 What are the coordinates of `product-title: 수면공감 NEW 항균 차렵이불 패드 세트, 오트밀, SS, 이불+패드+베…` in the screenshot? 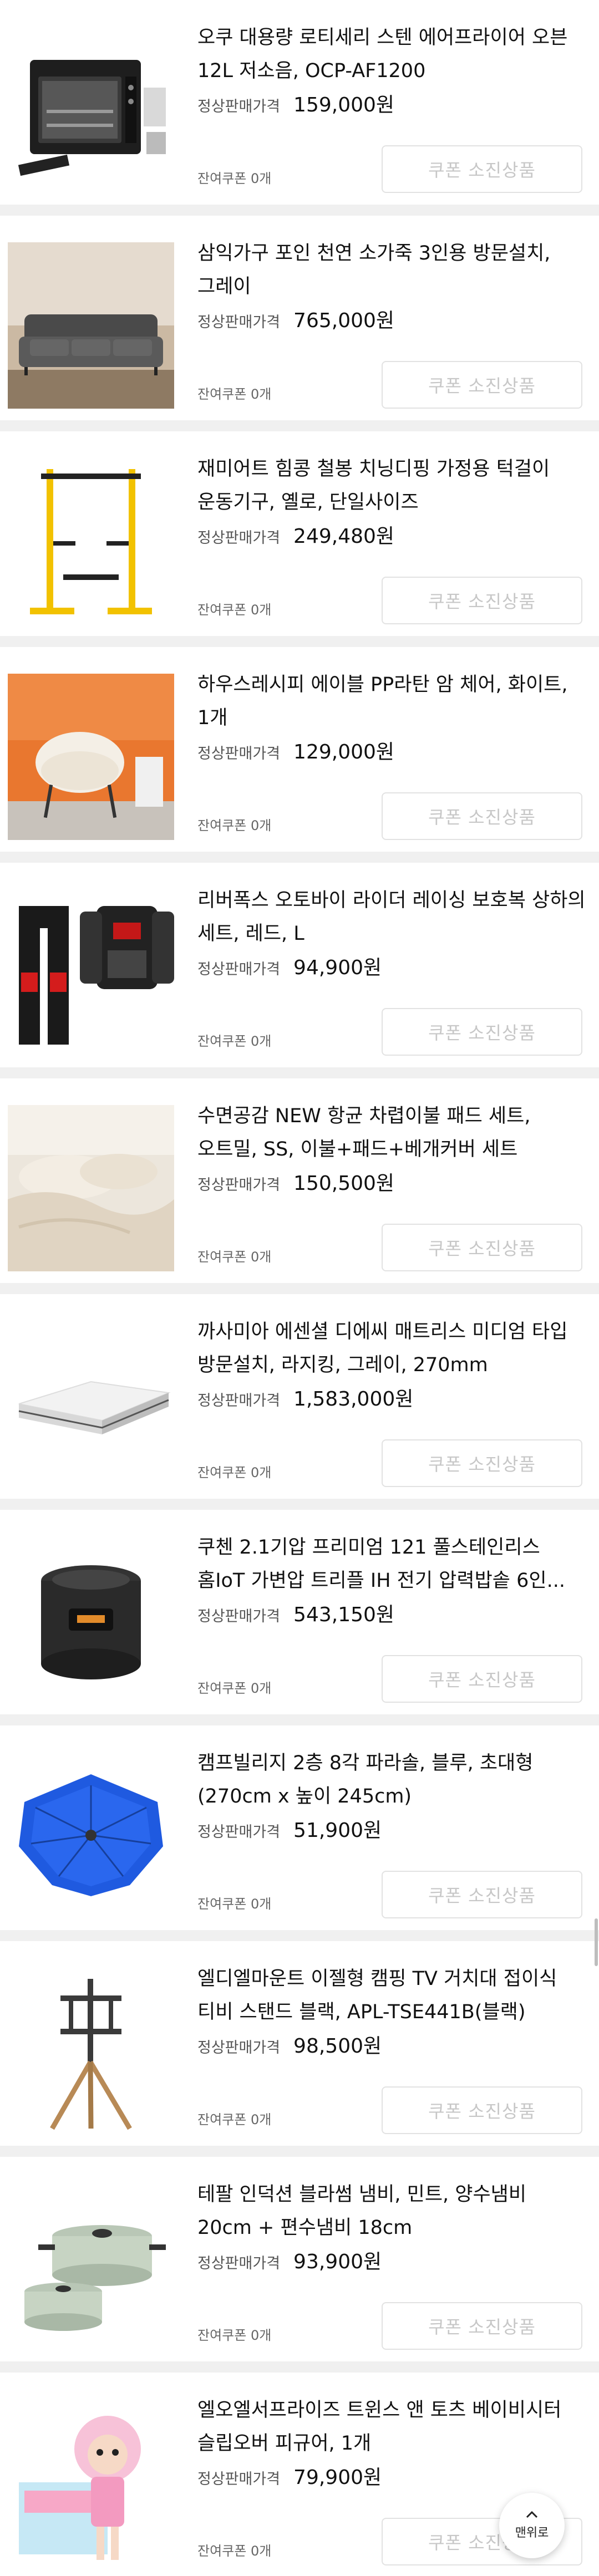 It's located at (391, 1133).